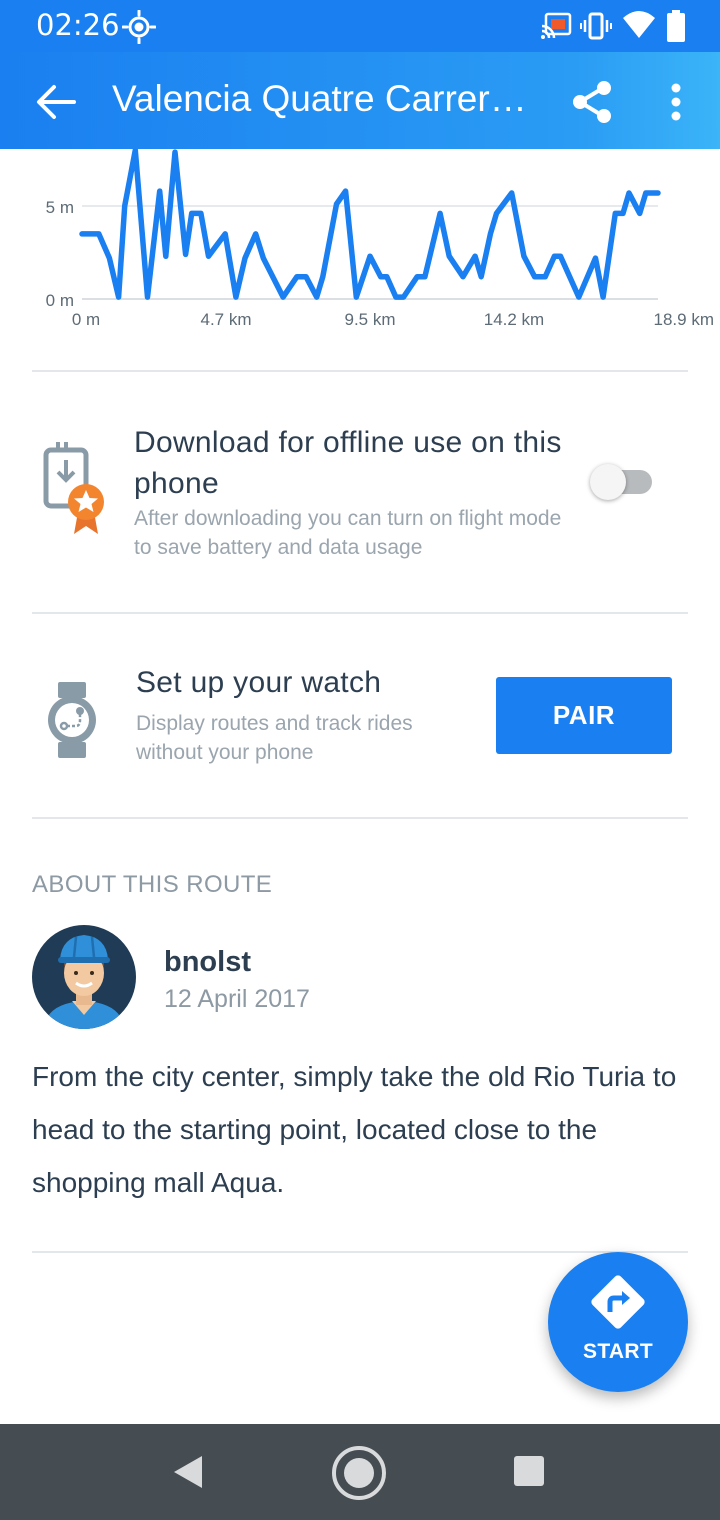  What do you see at coordinates (225, 319) in the screenshot?
I see `x-tick-label: 4.7 km` at bounding box center [225, 319].